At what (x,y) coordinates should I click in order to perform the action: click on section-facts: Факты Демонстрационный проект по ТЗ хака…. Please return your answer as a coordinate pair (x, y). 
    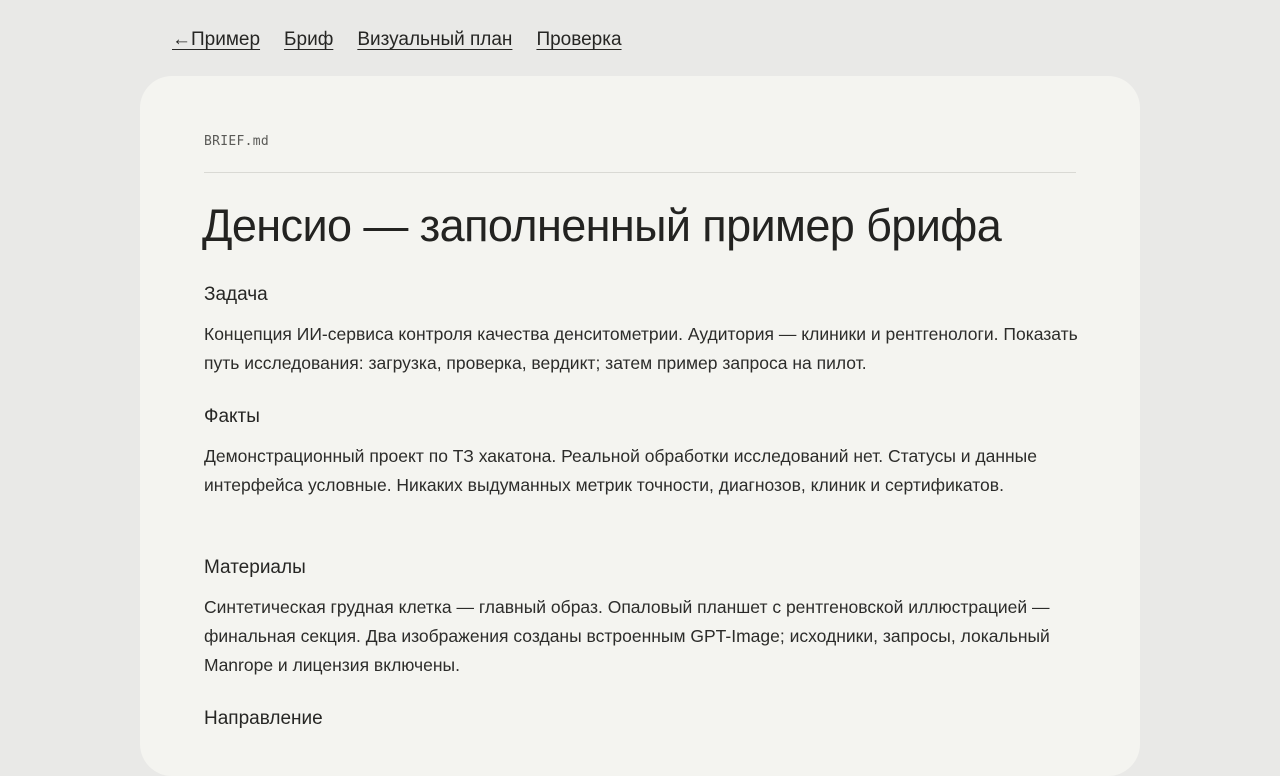
    Looking at the image, I should click on (644, 452).